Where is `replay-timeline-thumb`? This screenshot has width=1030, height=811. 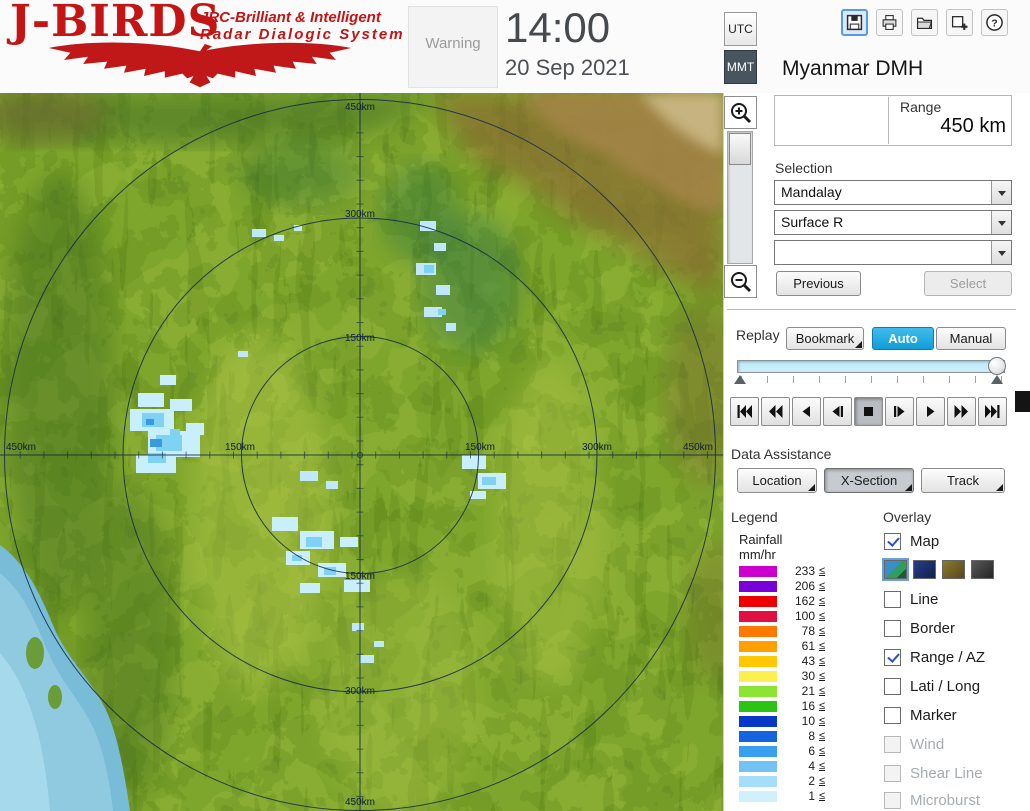
replay-timeline-thumb is located at coordinates (997, 366).